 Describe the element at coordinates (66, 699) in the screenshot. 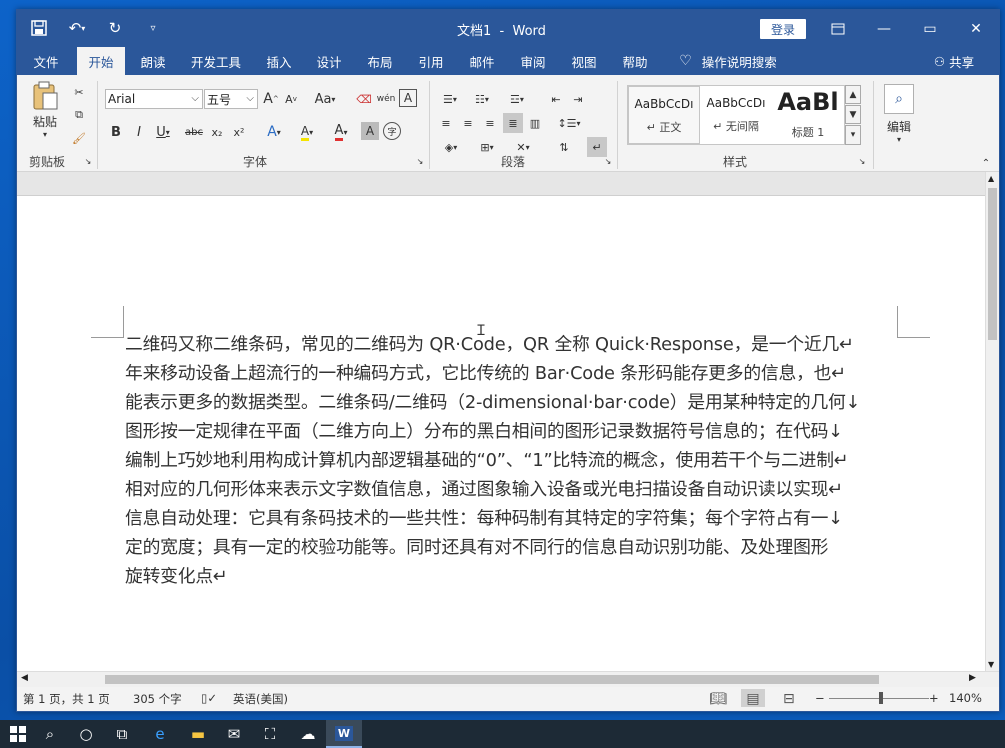

I see `page-count: 第 1 页，共 1 页` at that location.